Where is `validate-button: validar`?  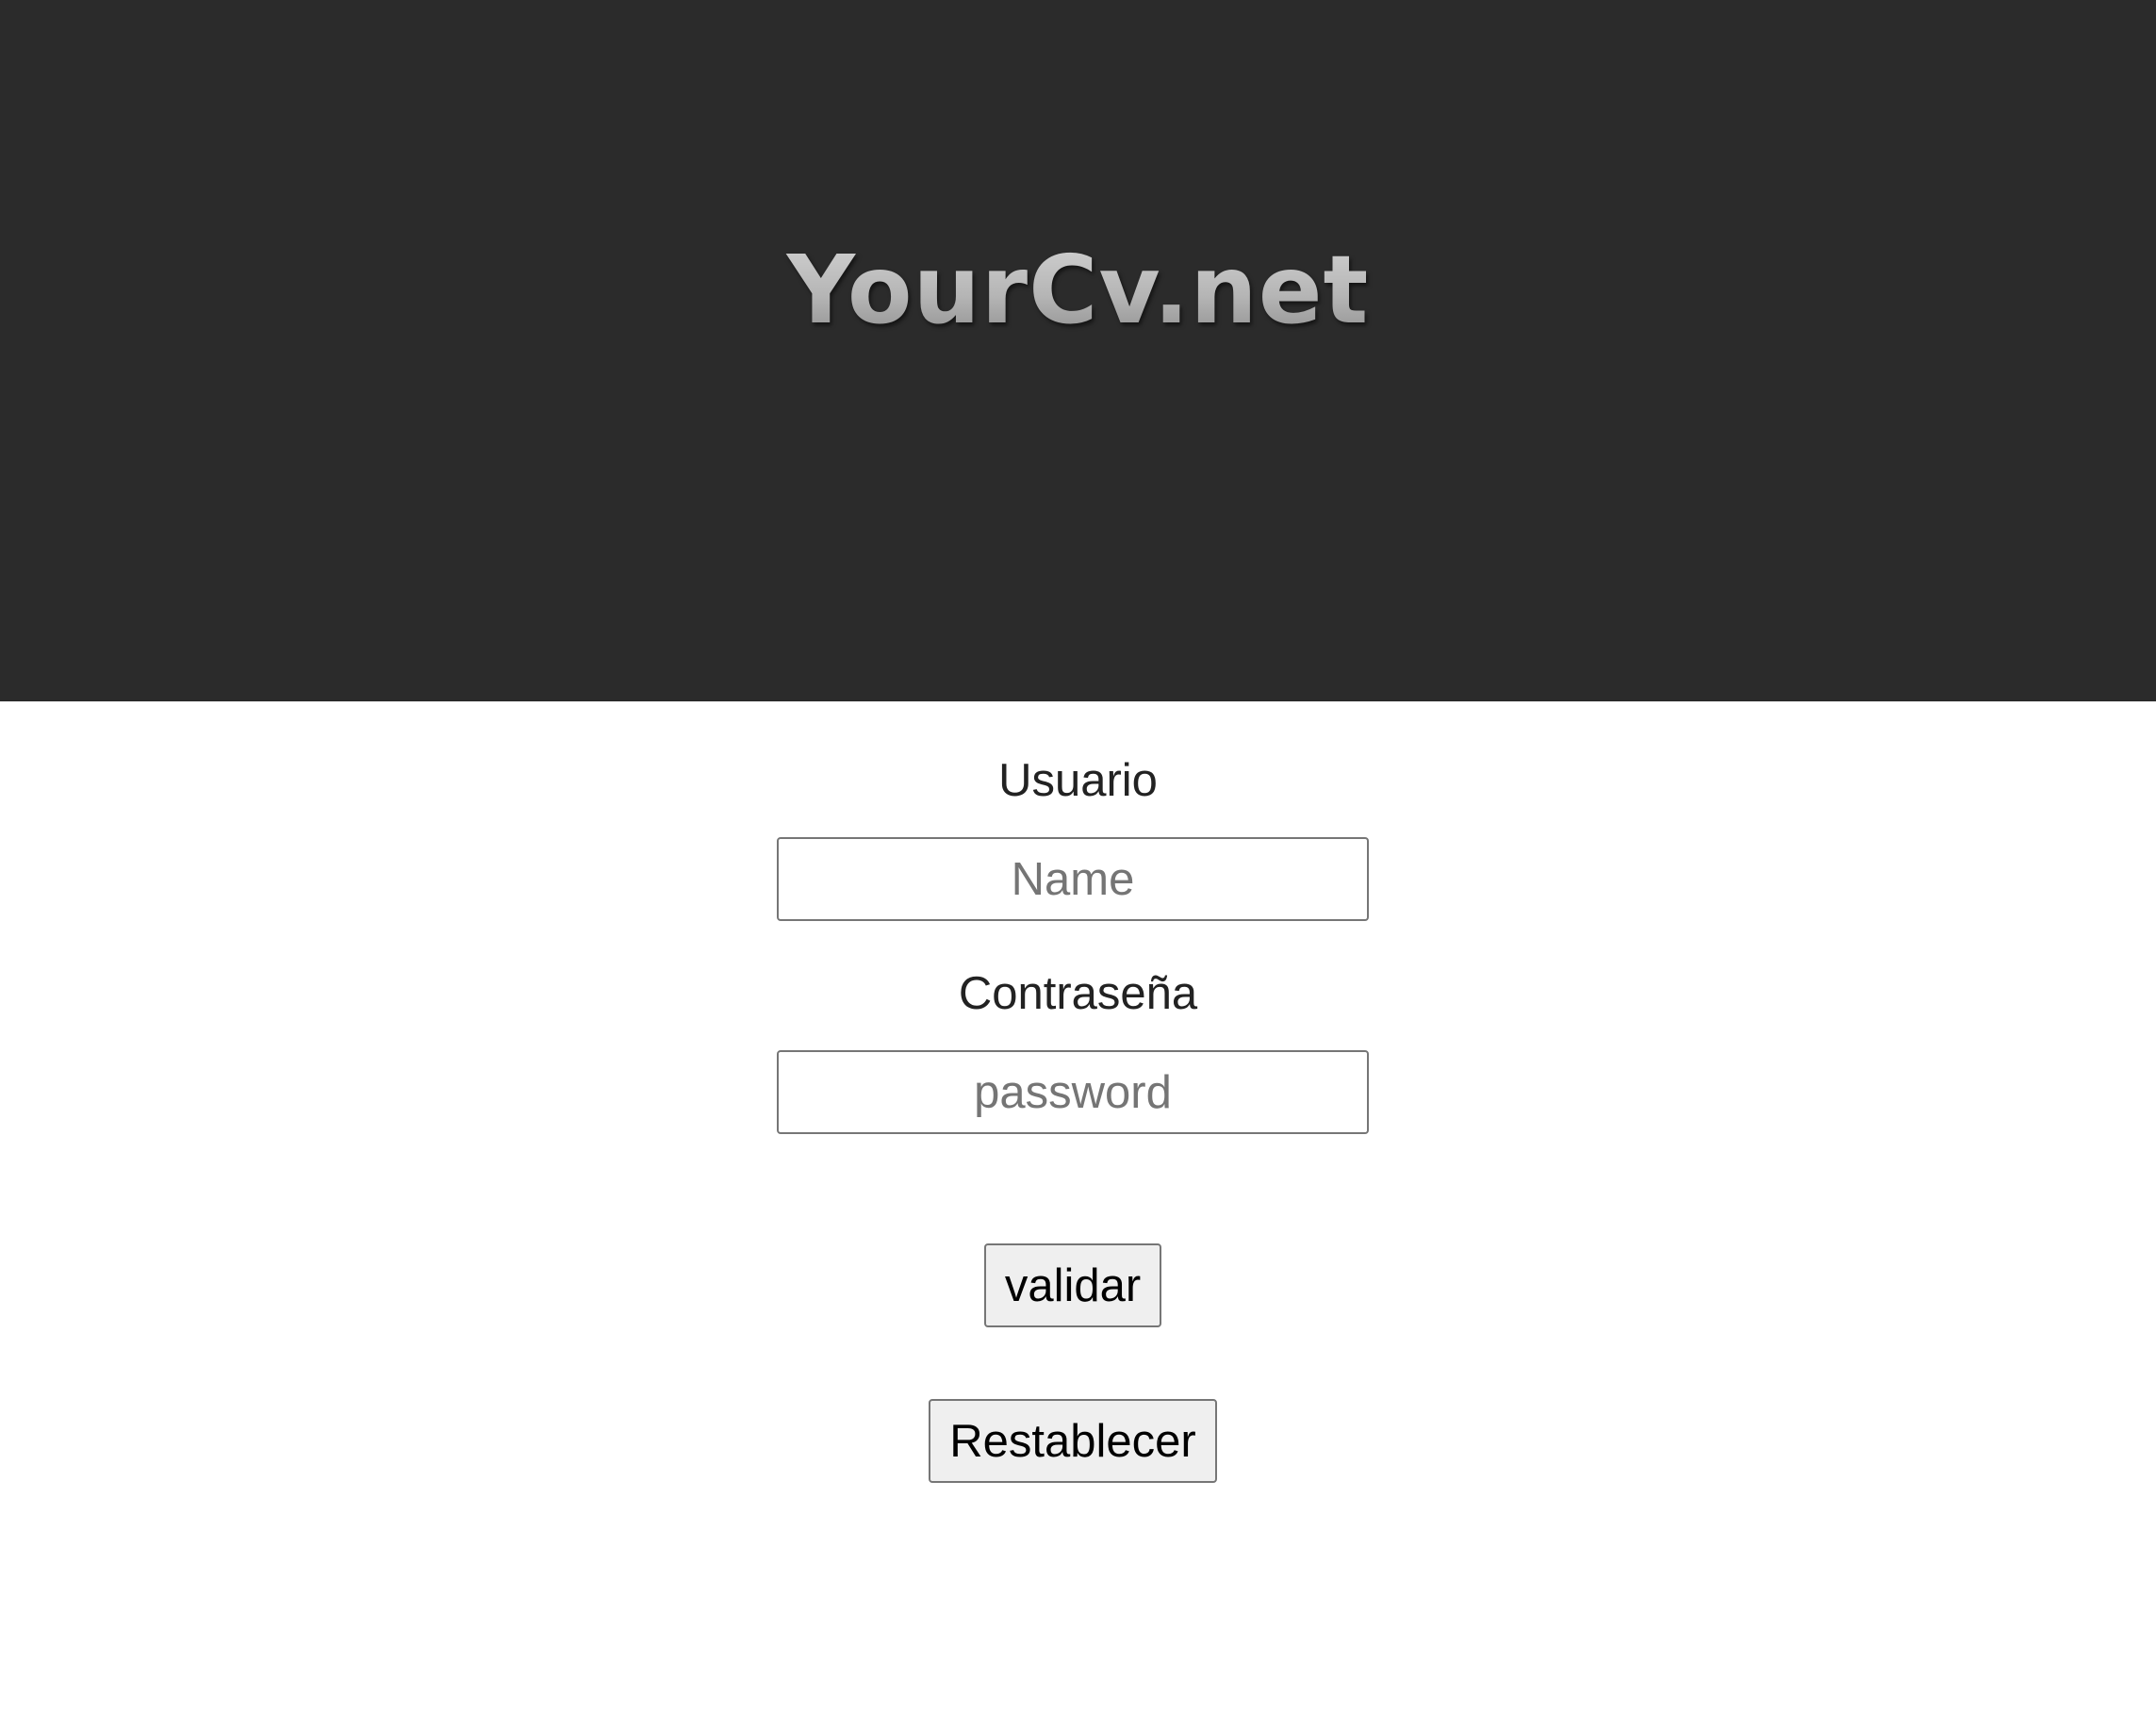
validate-button: validar is located at coordinates (1072, 1285).